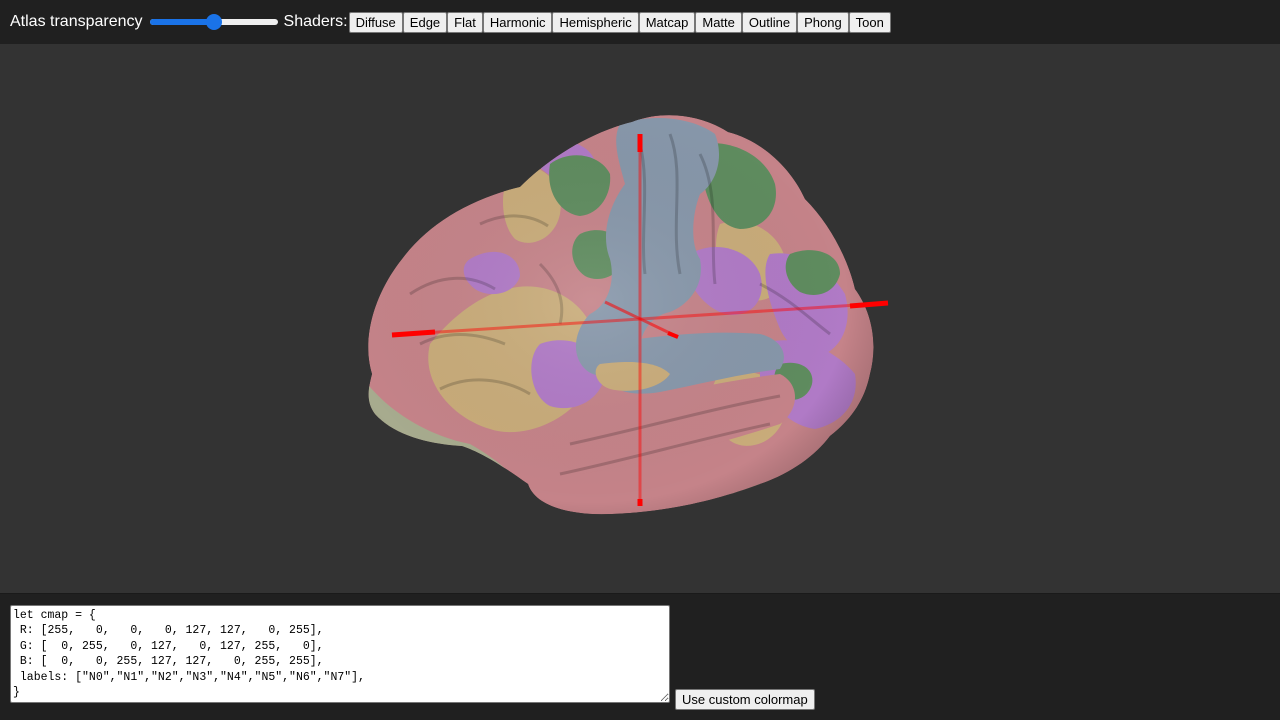  What do you see at coordinates (465, 22) in the screenshot?
I see `shader-flat-button: Flat` at bounding box center [465, 22].